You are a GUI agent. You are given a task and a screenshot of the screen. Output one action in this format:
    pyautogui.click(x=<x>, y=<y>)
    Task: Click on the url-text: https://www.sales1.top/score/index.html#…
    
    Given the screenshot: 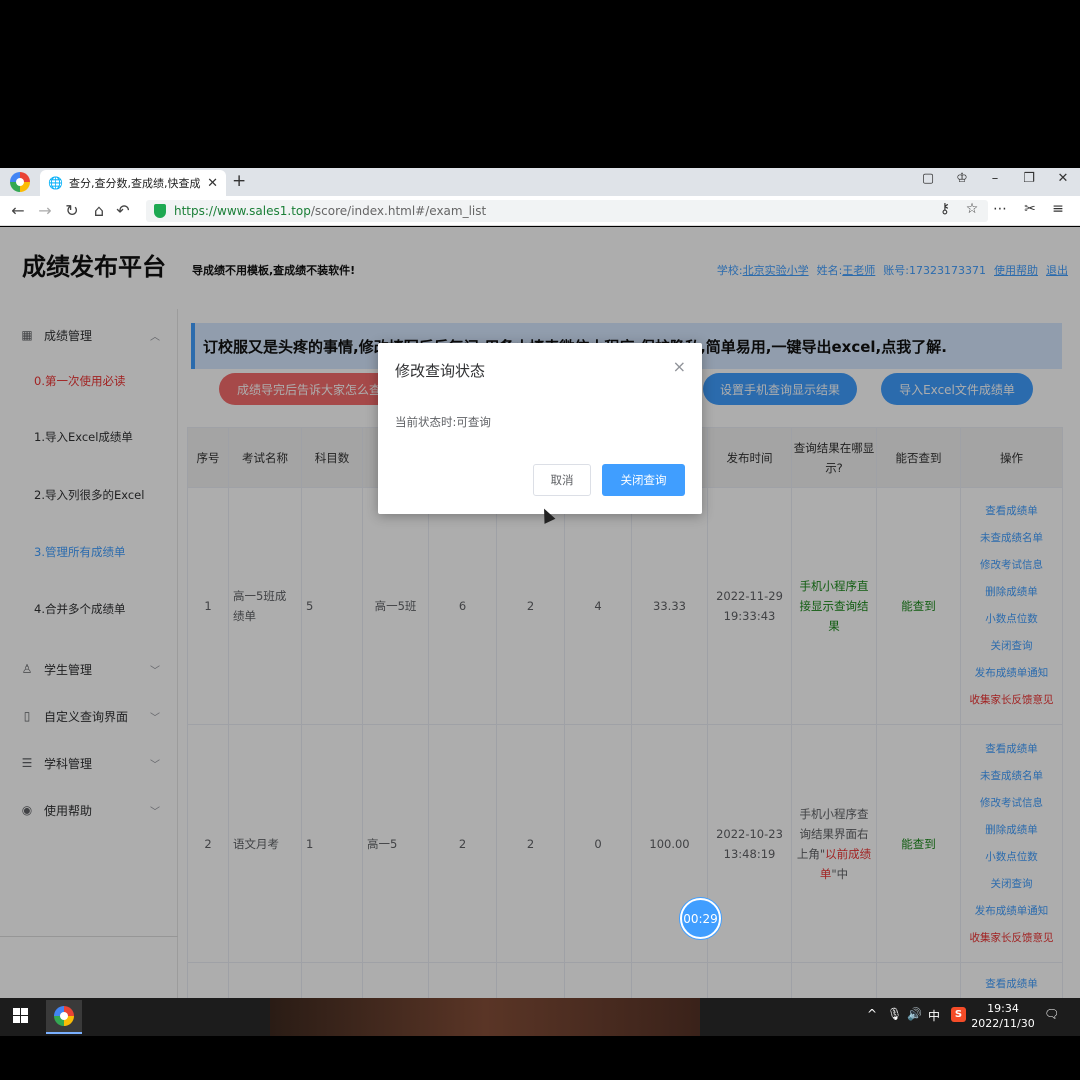 What is the action you would take?
    pyautogui.click(x=330, y=211)
    